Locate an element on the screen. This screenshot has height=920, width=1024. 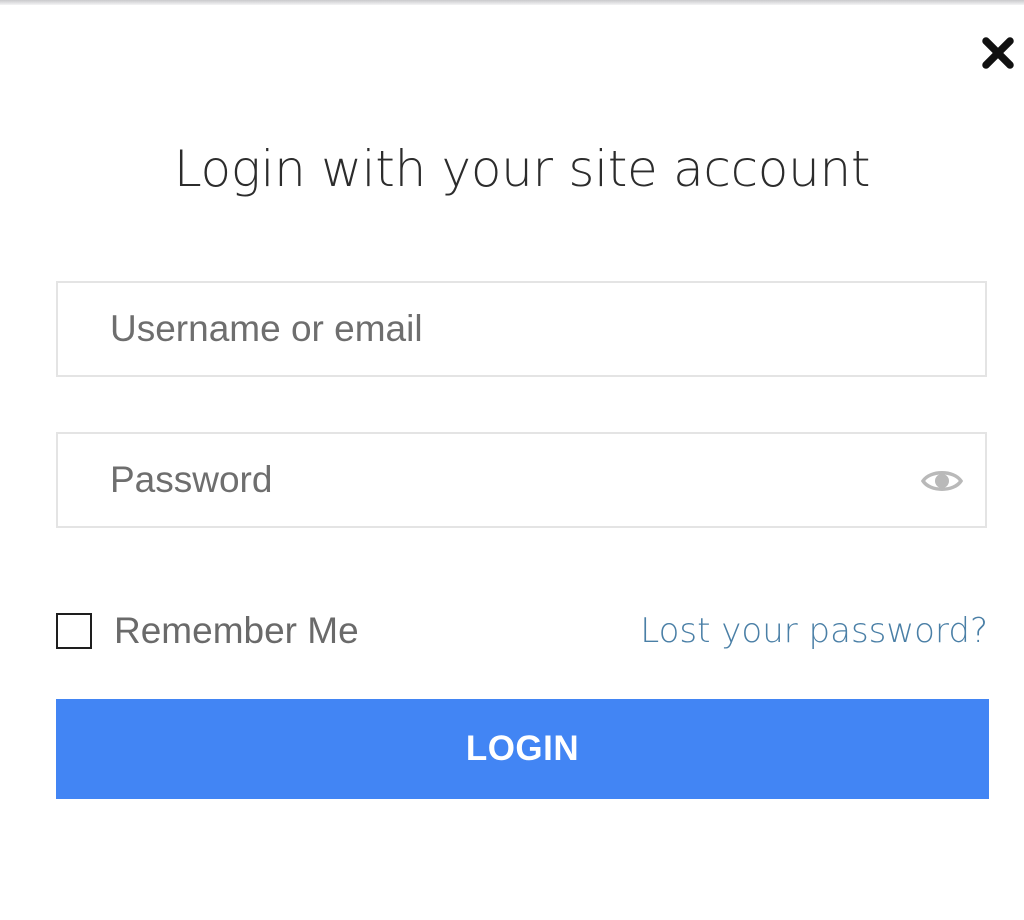
remember-me: Remember Me is located at coordinates (207, 631).